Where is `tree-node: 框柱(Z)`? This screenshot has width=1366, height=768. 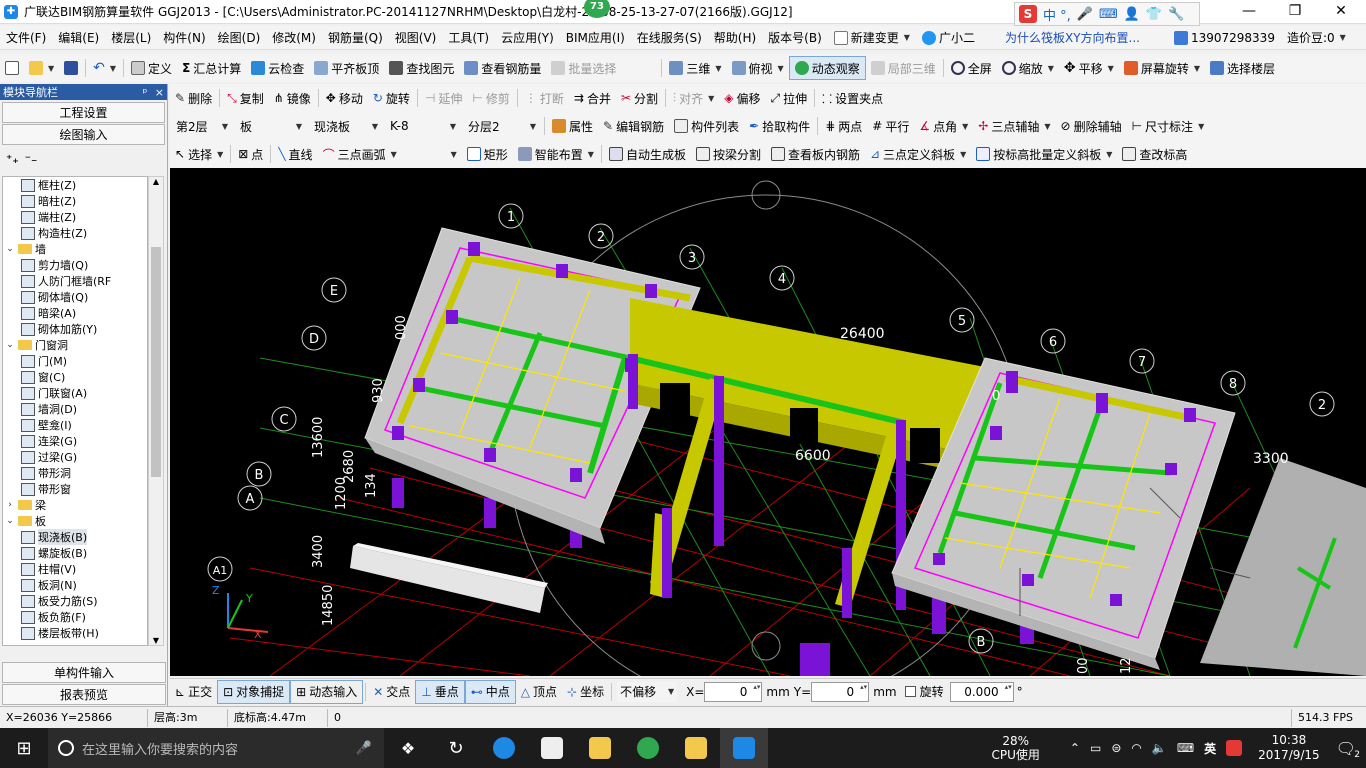 tree-node: 框柱(Z) is located at coordinates (75, 185).